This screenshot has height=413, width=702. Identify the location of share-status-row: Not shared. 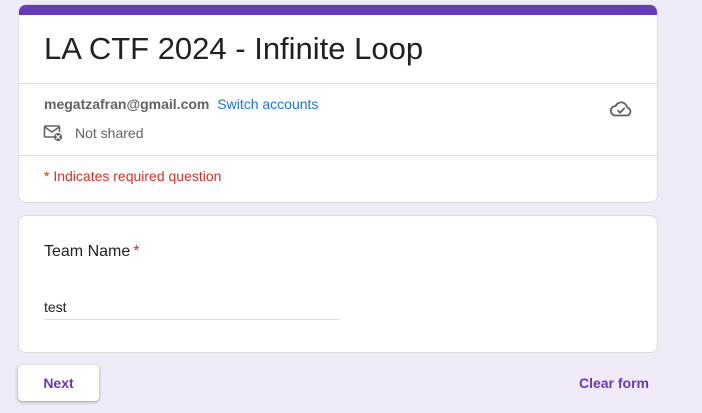
(93, 133).